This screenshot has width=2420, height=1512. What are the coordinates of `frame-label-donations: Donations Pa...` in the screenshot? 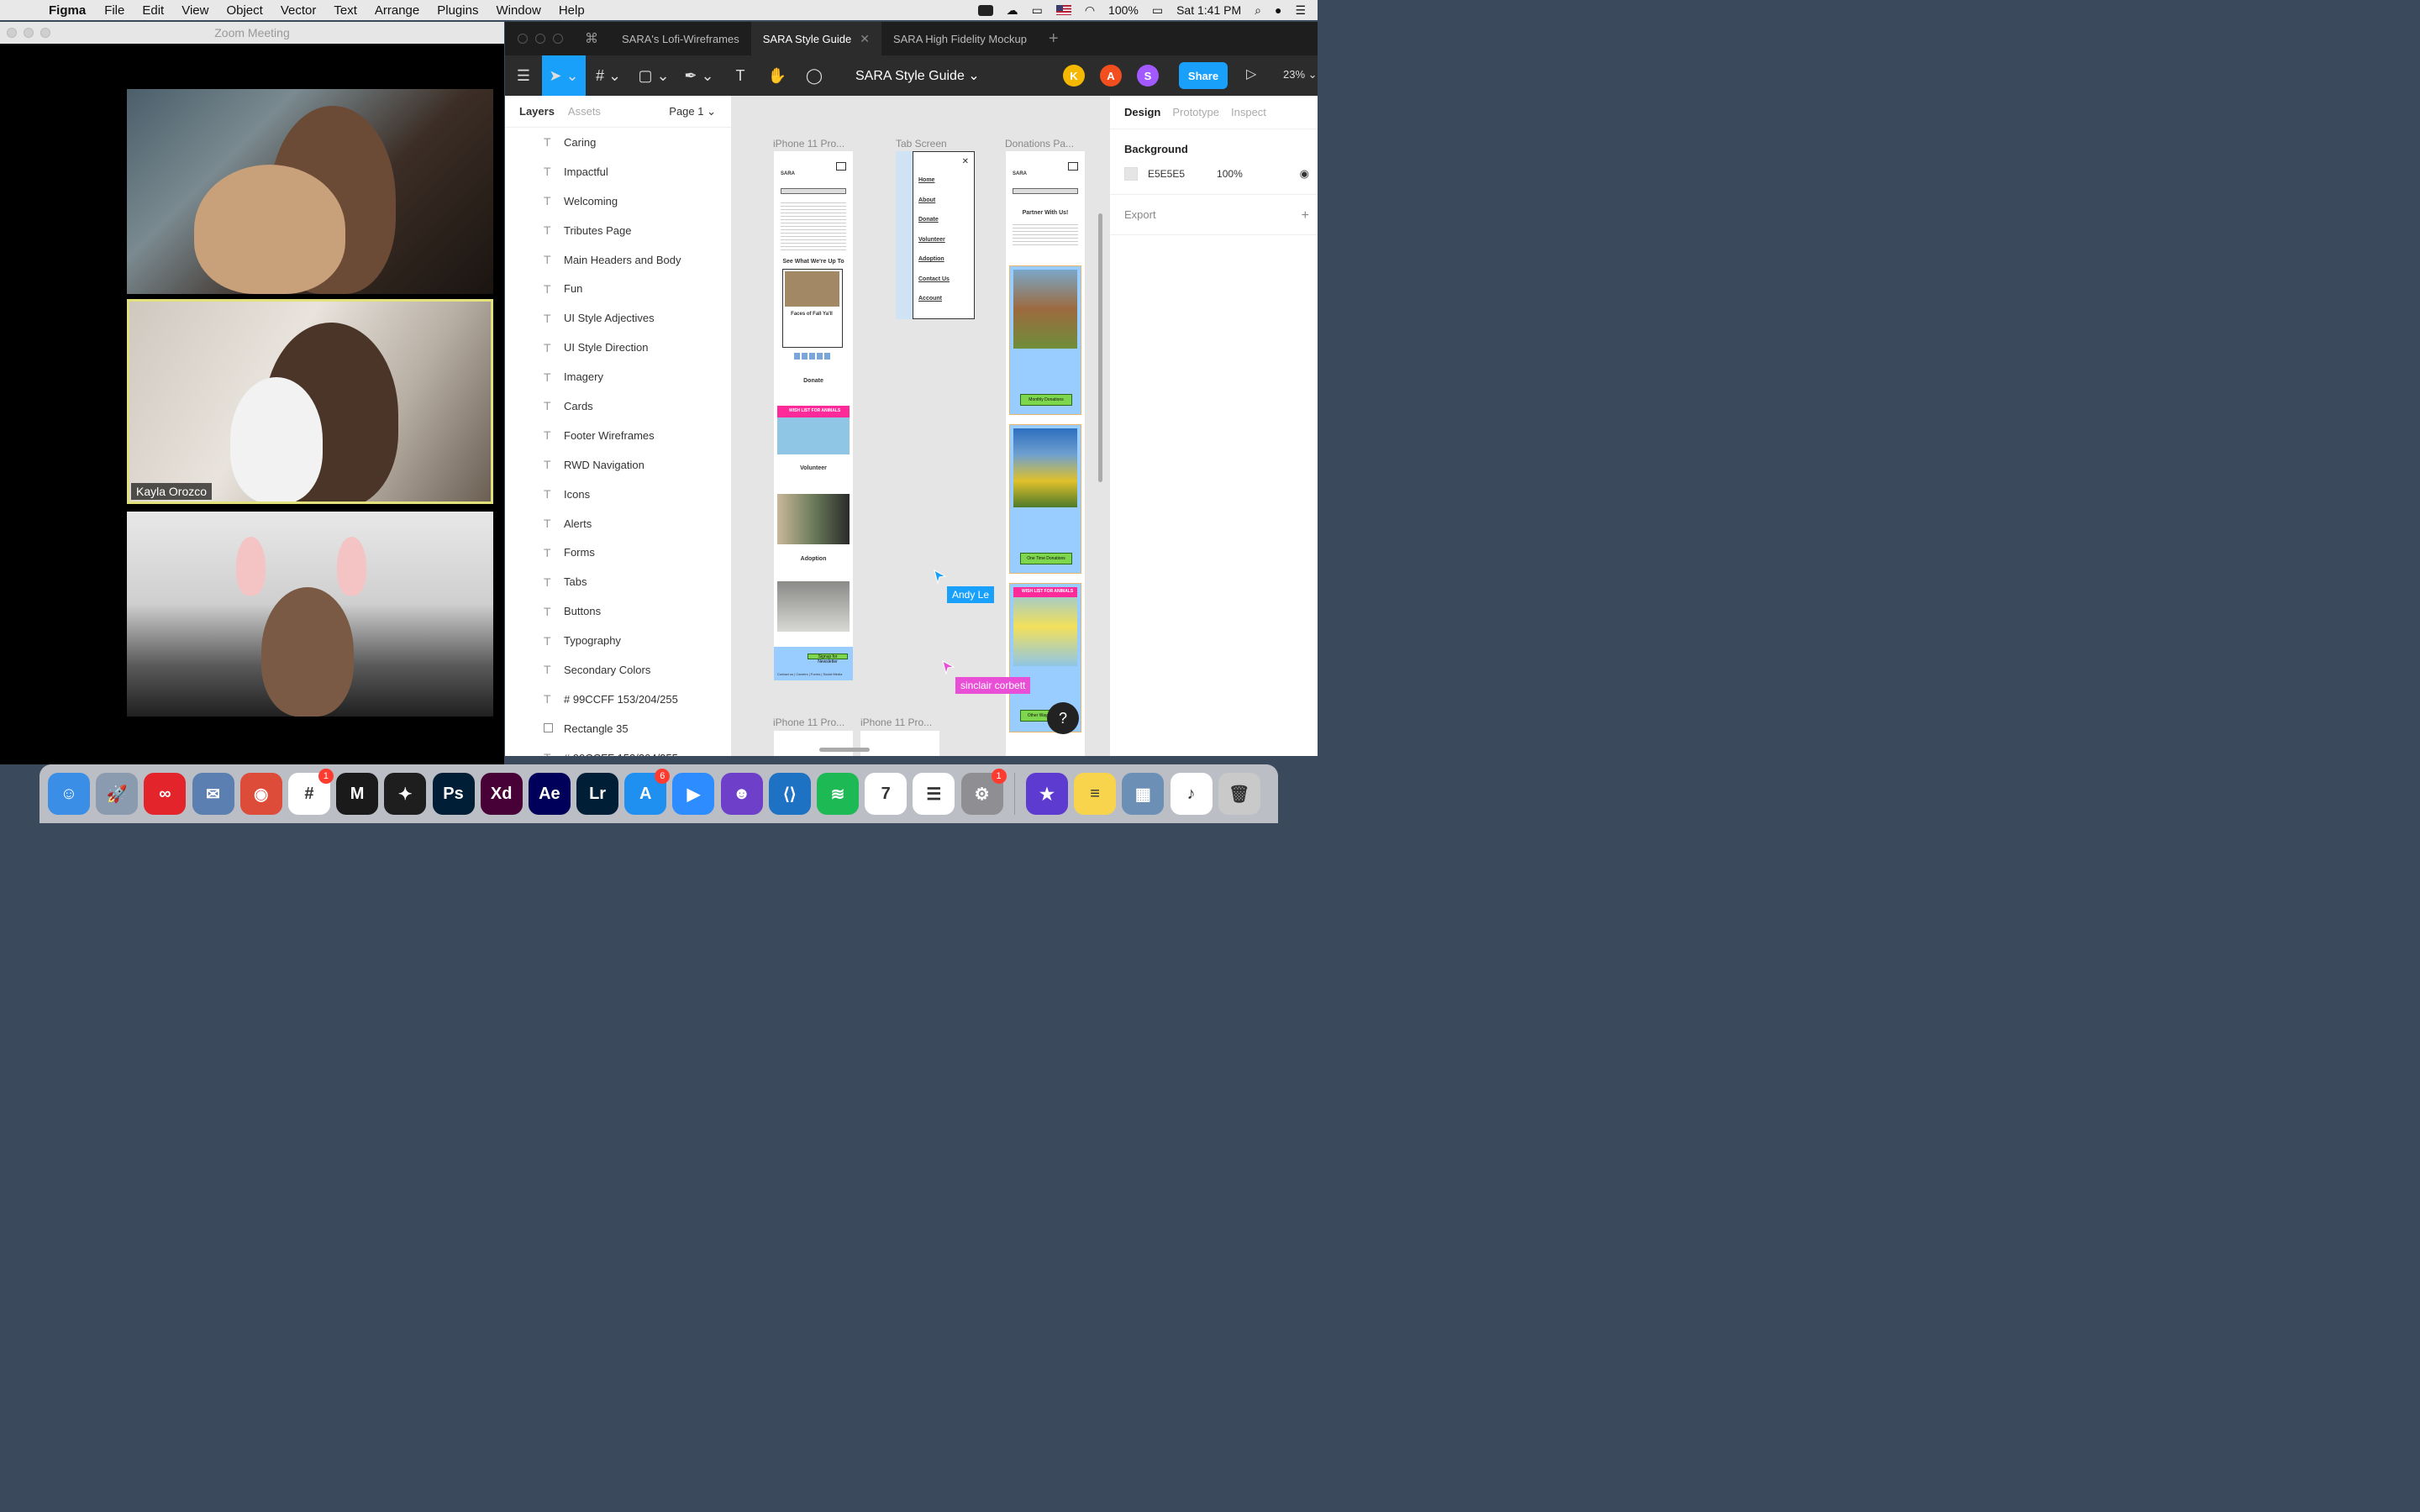 It's located at (1040, 144).